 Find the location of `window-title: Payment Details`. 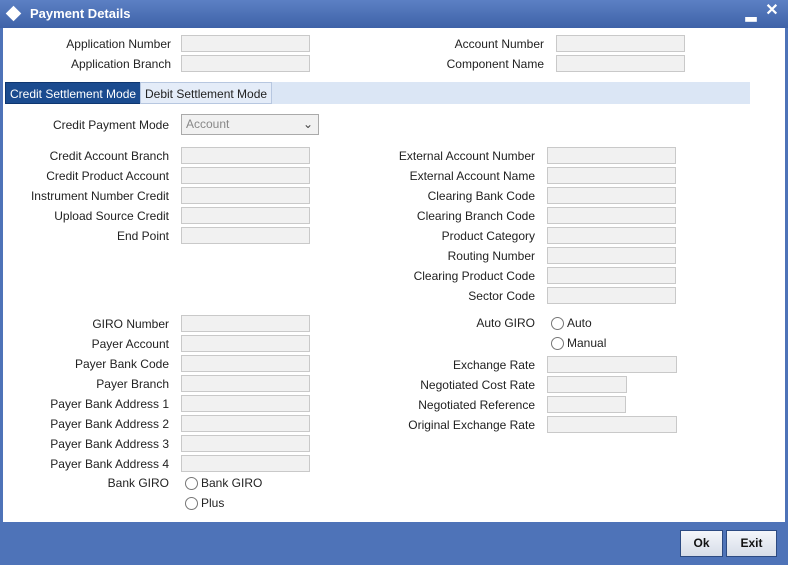

window-title: Payment Details is located at coordinates (80, 13).